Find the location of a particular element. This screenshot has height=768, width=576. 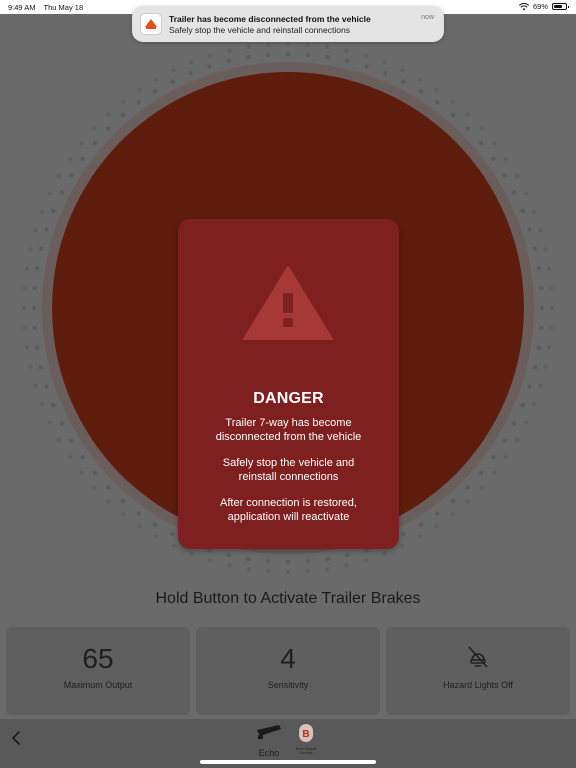

activate-brakes-prompt: Hold Button to Activate Trailer Brakes is located at coordinates (288, 598).